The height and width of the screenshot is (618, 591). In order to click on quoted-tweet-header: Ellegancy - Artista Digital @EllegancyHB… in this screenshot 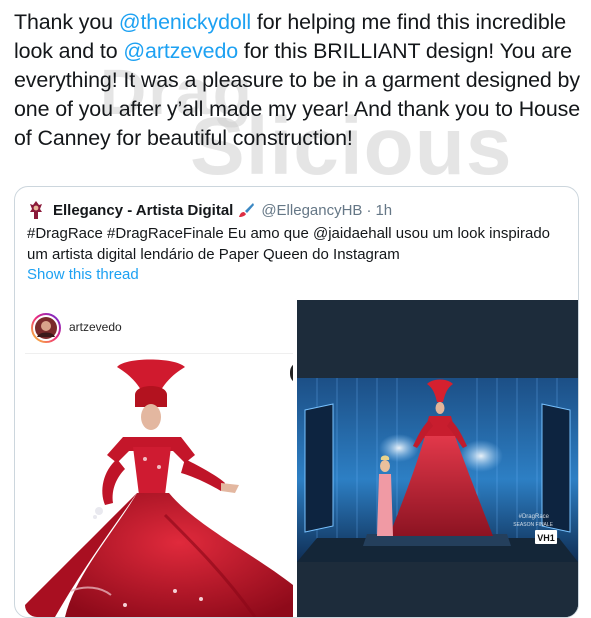, I will do `click(209, 210)`.